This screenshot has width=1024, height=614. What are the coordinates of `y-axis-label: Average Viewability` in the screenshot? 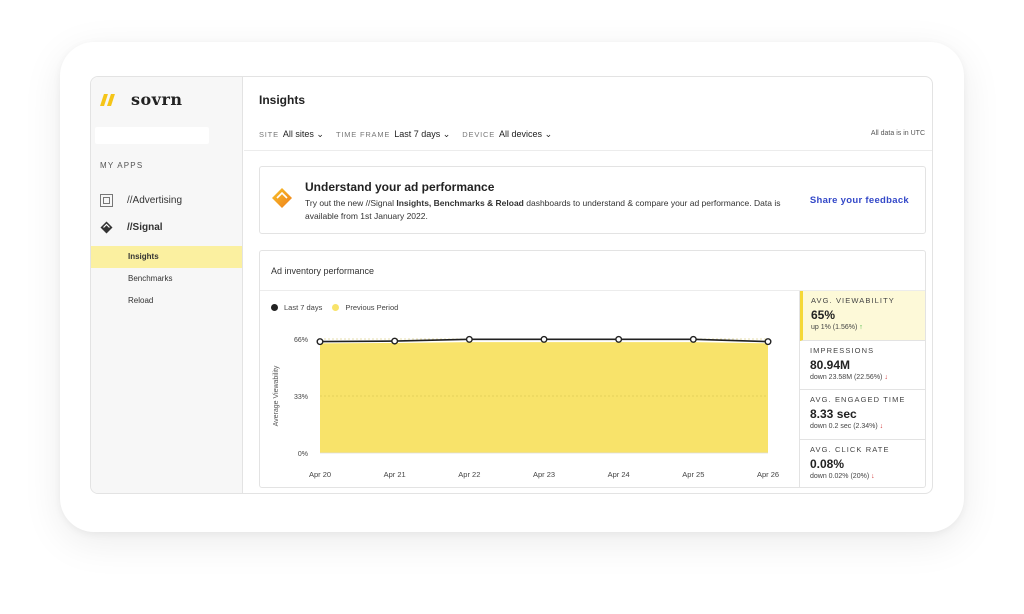 It's located at (276, 395).